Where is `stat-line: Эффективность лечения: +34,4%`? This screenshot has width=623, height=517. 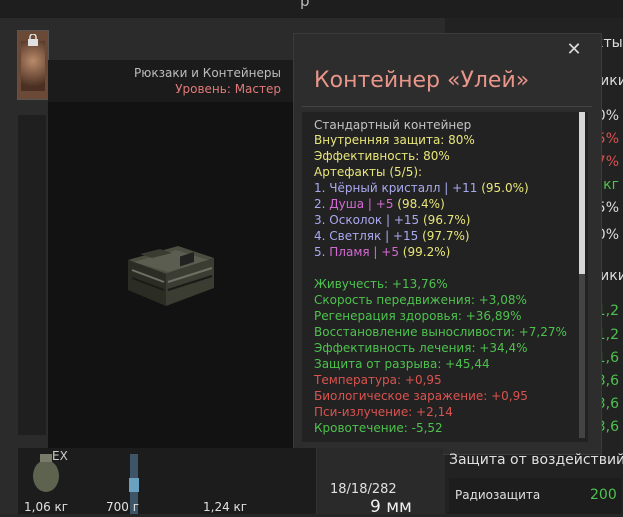
stat-line: Эффективность лечения: +34,4% is located at coordinates (421, 348).